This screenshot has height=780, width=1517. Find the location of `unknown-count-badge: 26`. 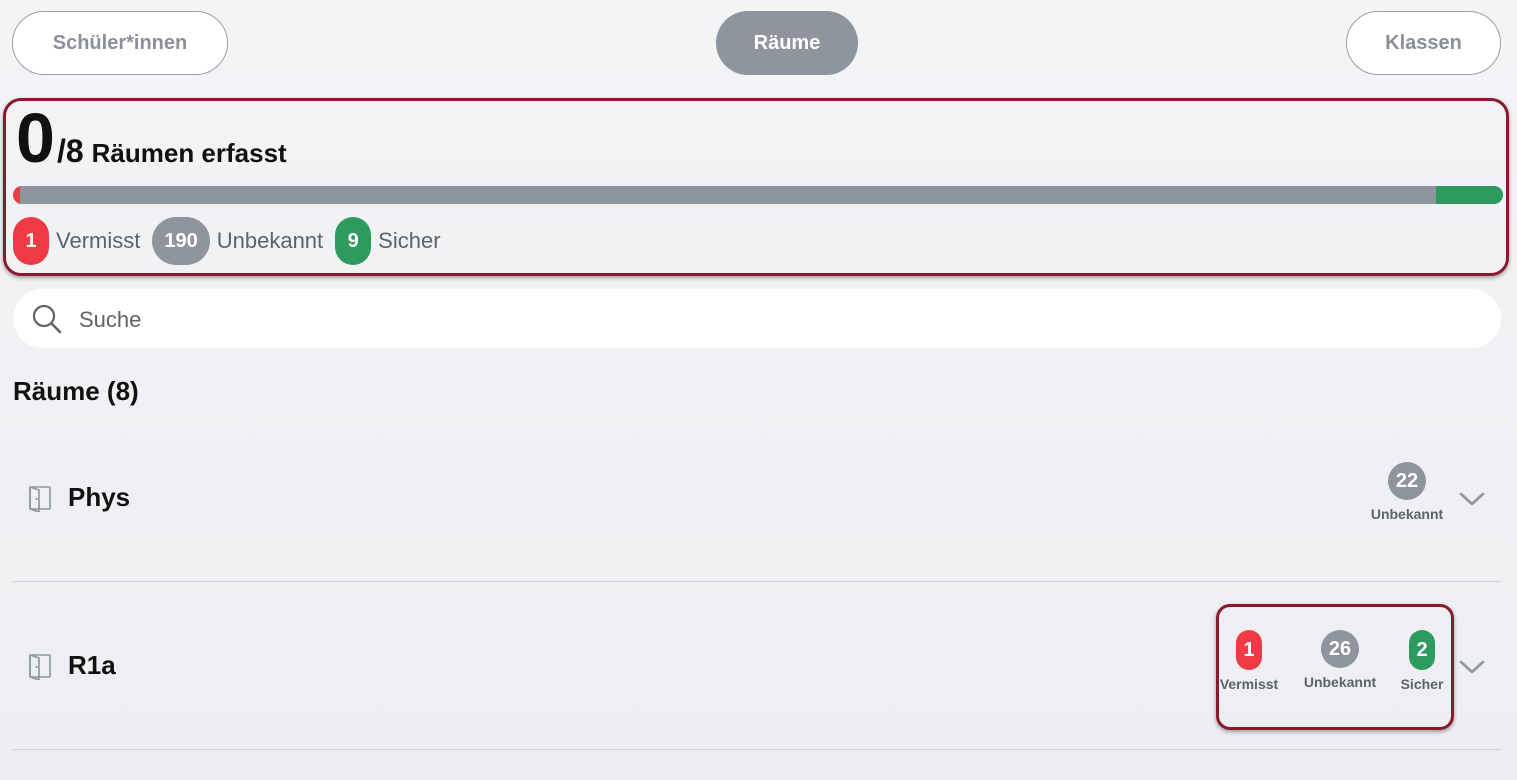

unknown-count-badge: 26 is located at coordinates (1340, 649).